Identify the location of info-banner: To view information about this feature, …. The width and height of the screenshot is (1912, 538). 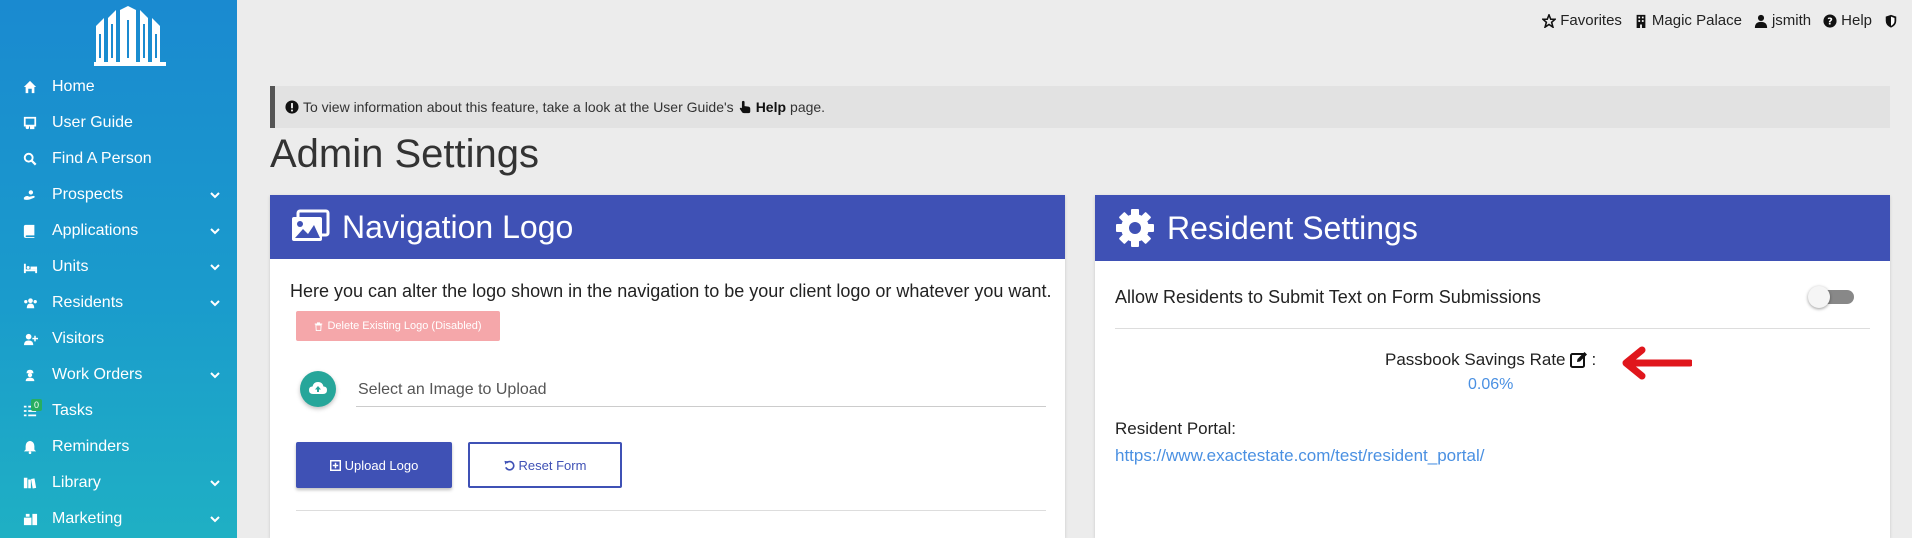
(1080, 107).